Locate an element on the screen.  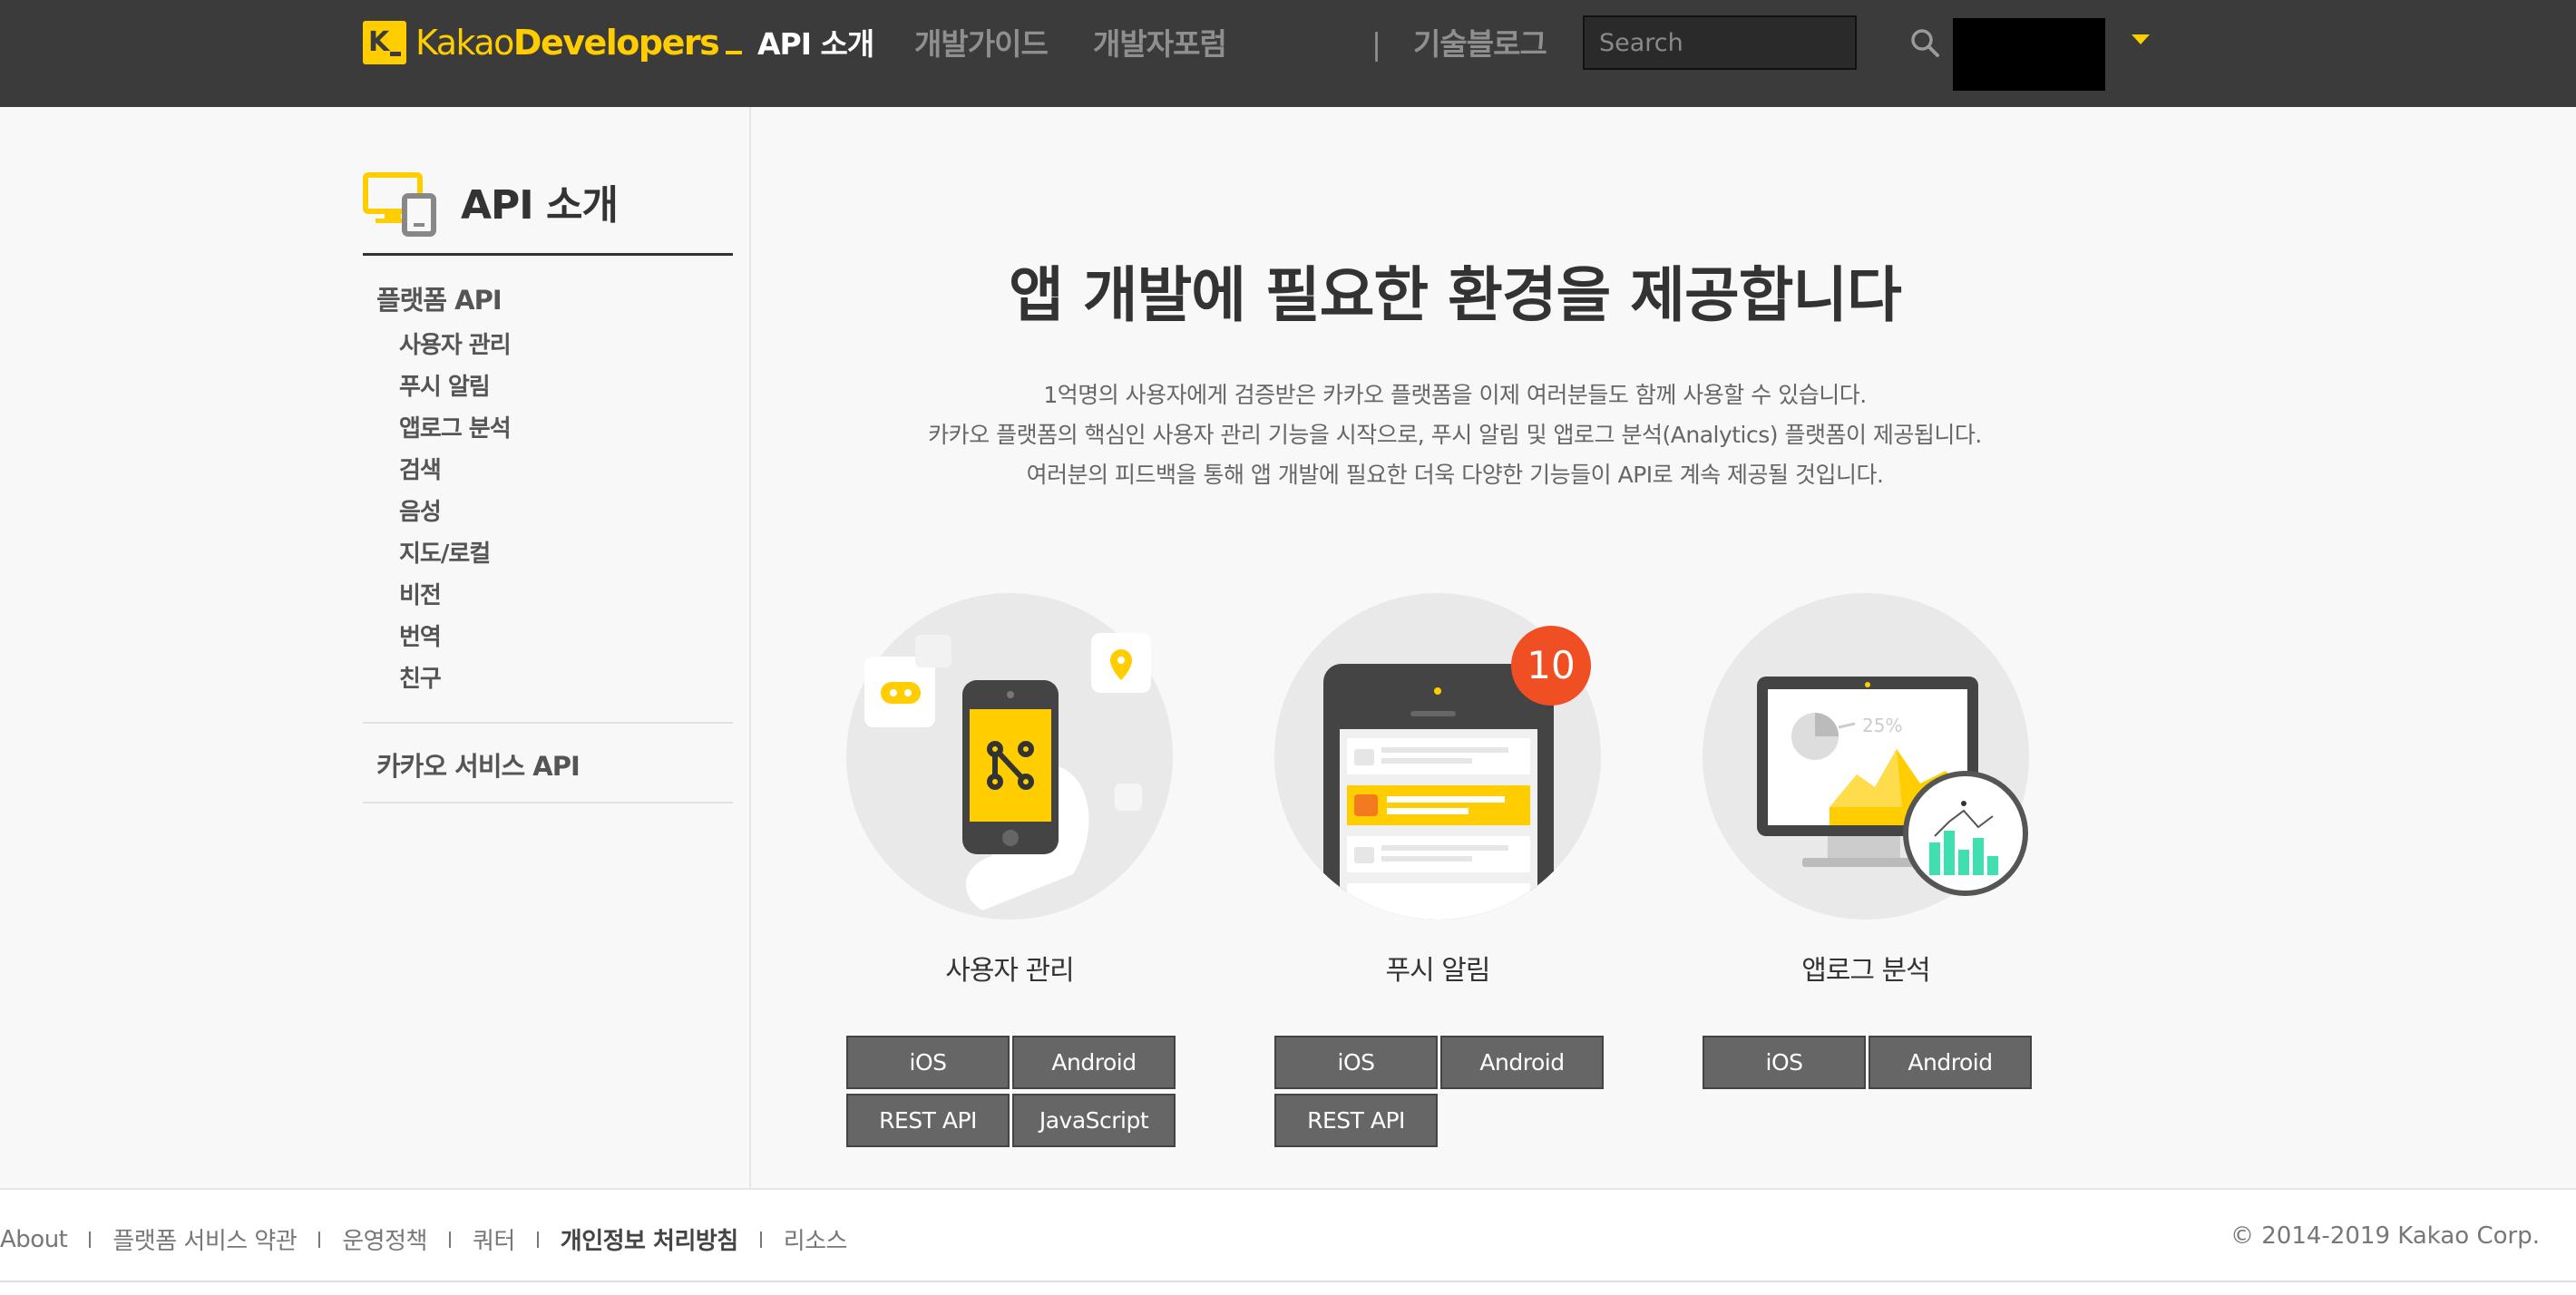
logo-underscore is located at coordinates (734, 52).